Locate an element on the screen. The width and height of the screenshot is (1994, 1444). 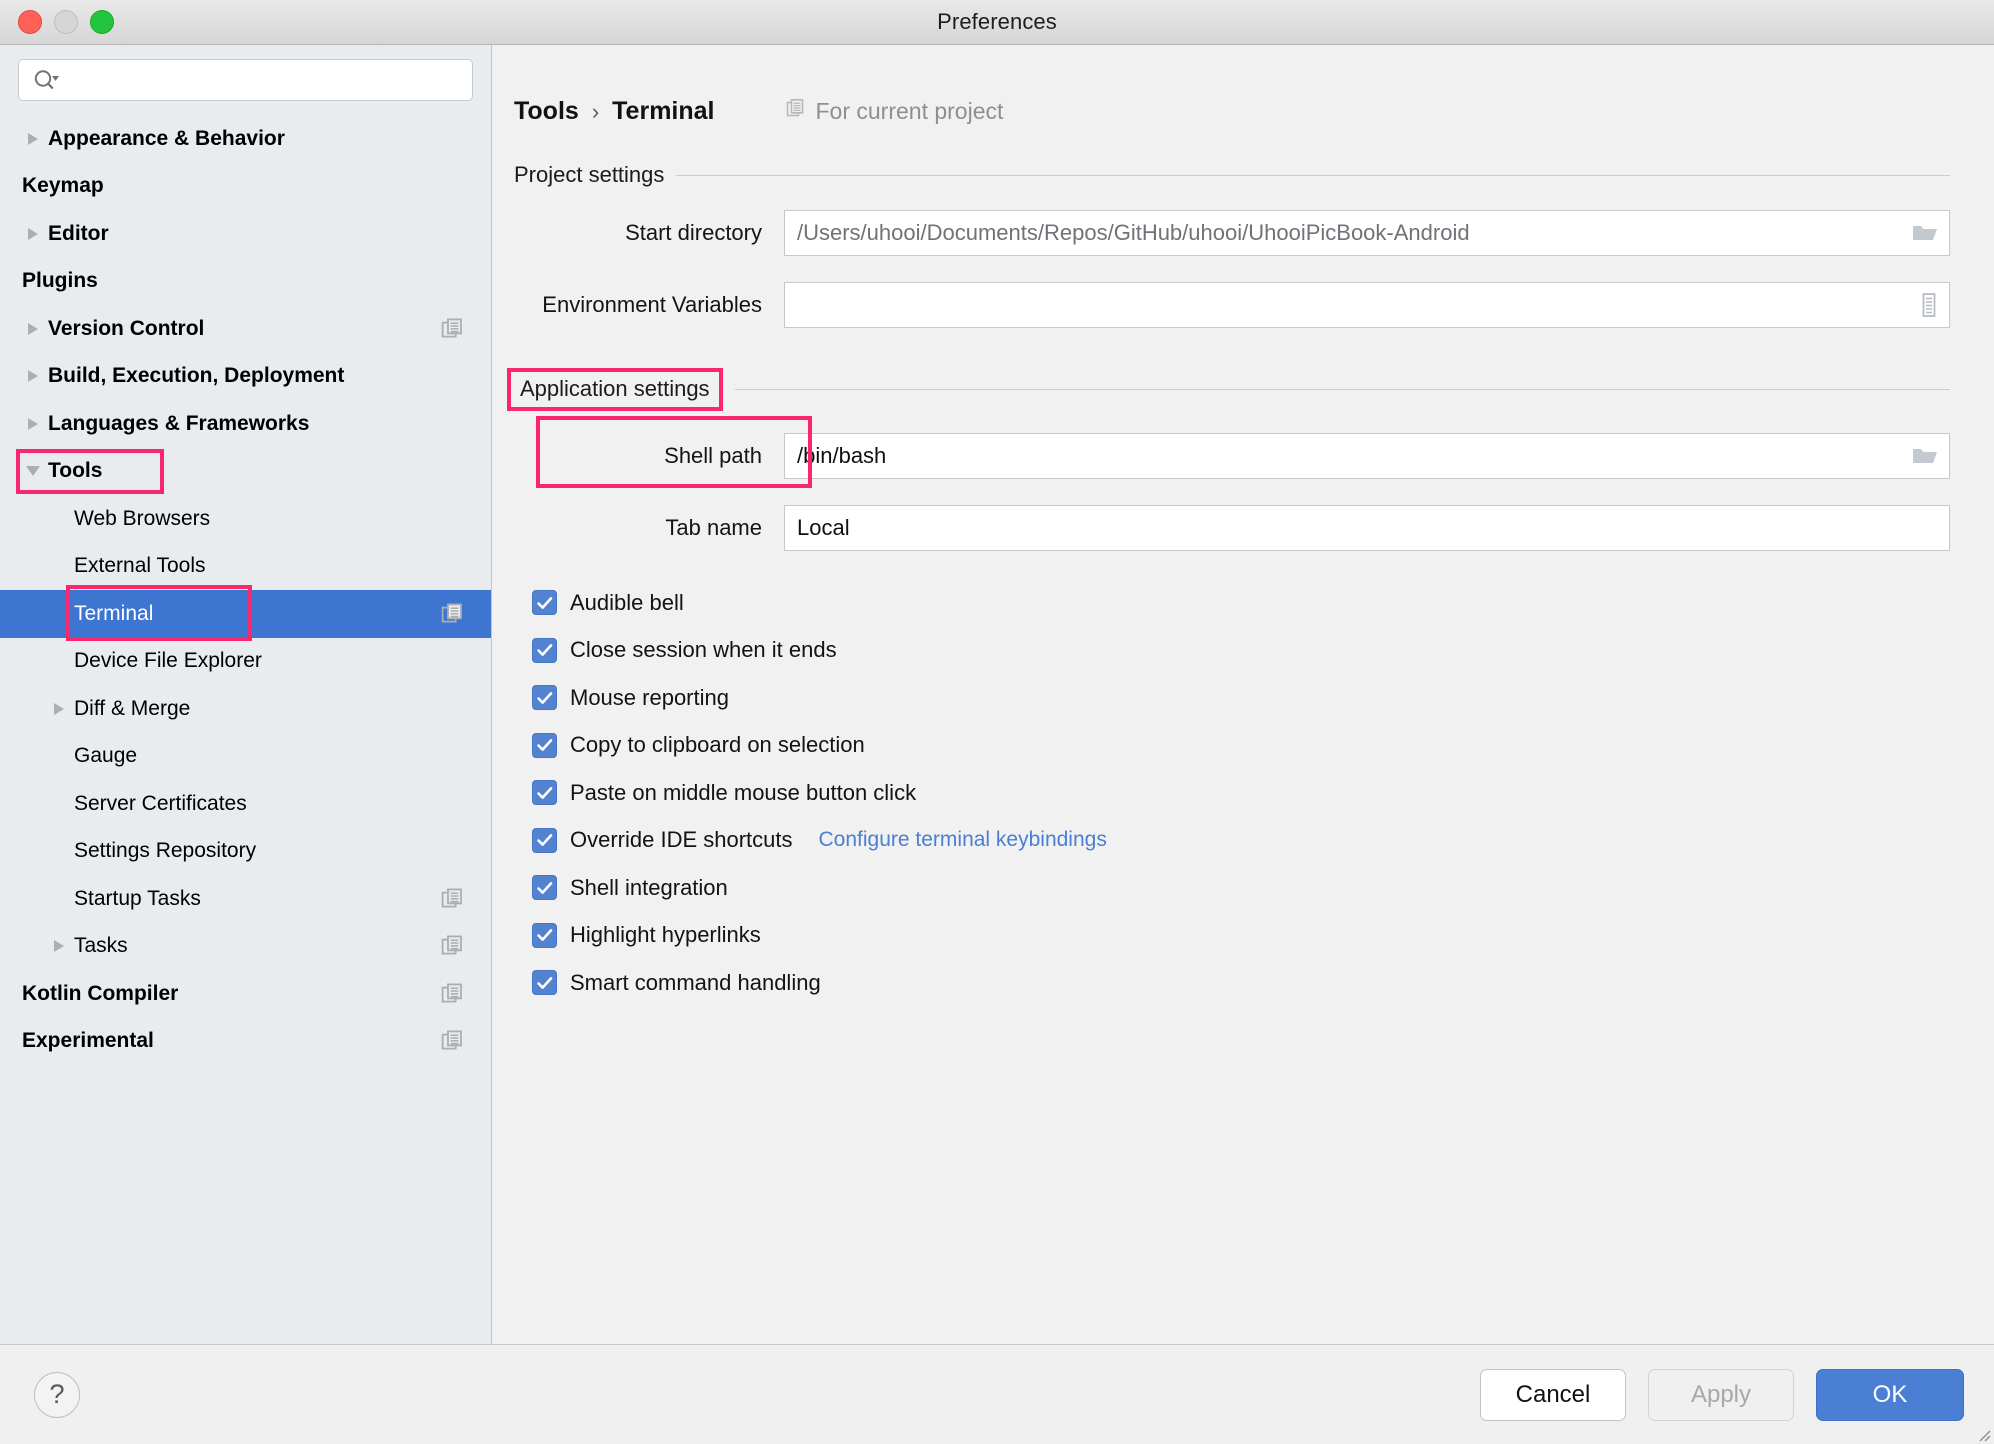
application-settings-section-header: Application settings is located at coordinates (1228, 389).